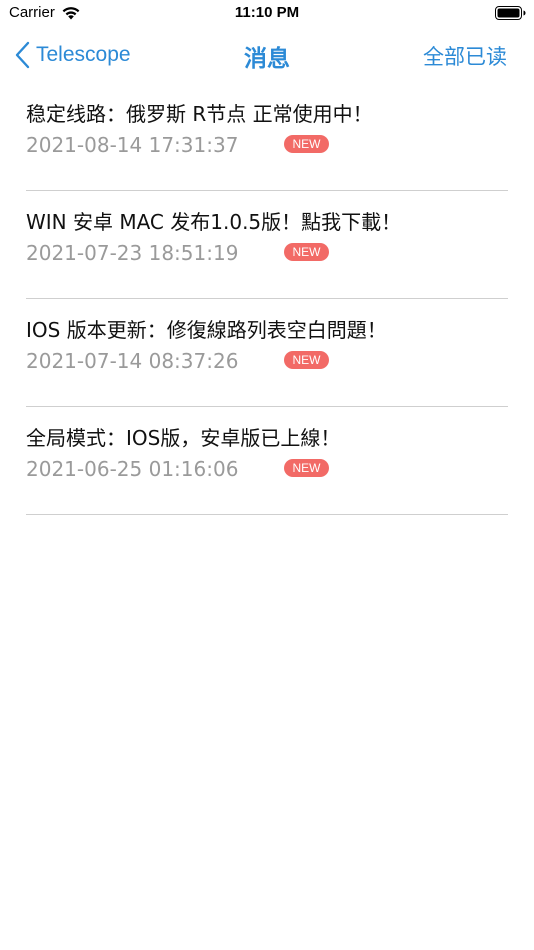 The width and height of the screenshot is (534, 950). What do you see at coordinates (199, 114) in the screenshot?
I see `message-title: 稳定线路：俄罗斯 R节点 正常使用中！` at bounding box center [199, 114].